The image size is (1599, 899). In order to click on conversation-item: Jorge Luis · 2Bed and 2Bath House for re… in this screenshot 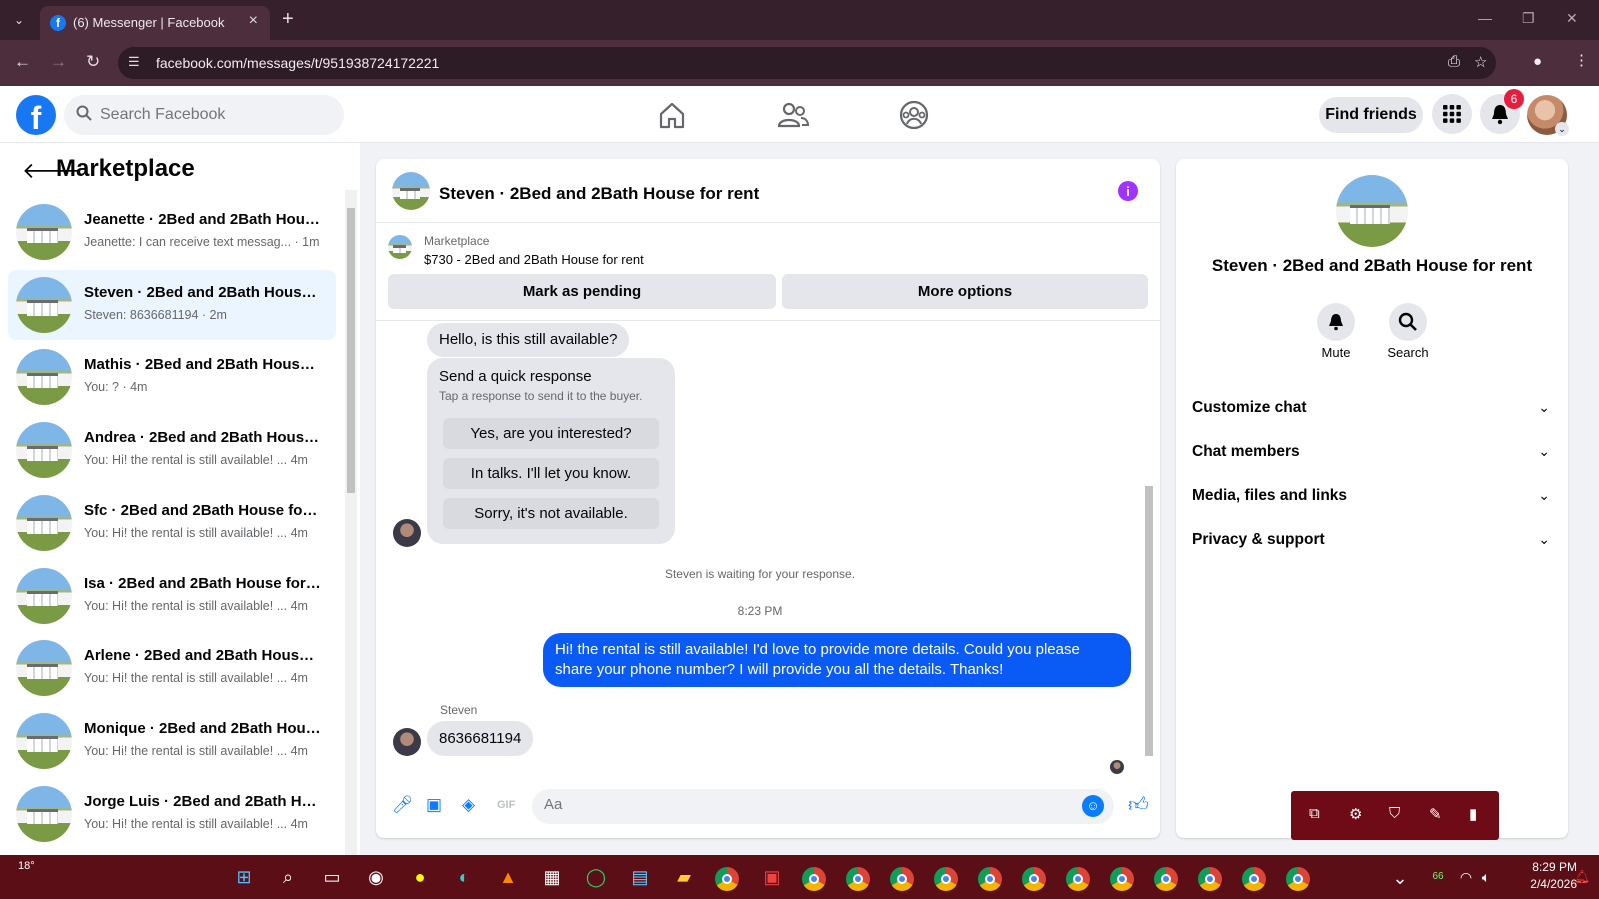, I will do `click(172, 814)`.